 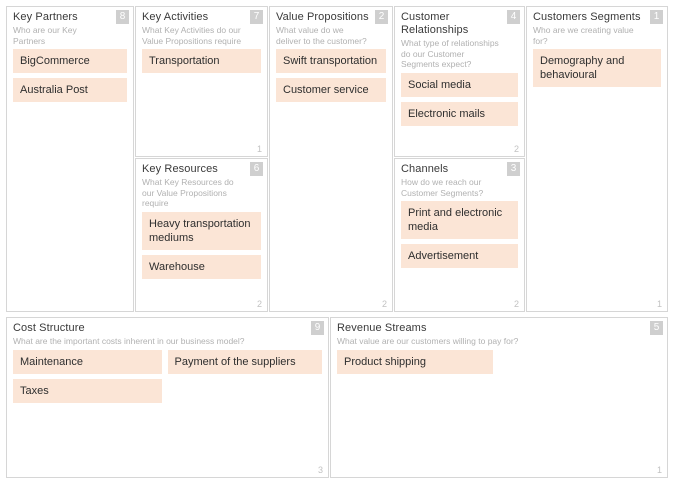 I want to click on note-list-key-partners: BigCommerce Australia Post, so click(x=70, y=74).